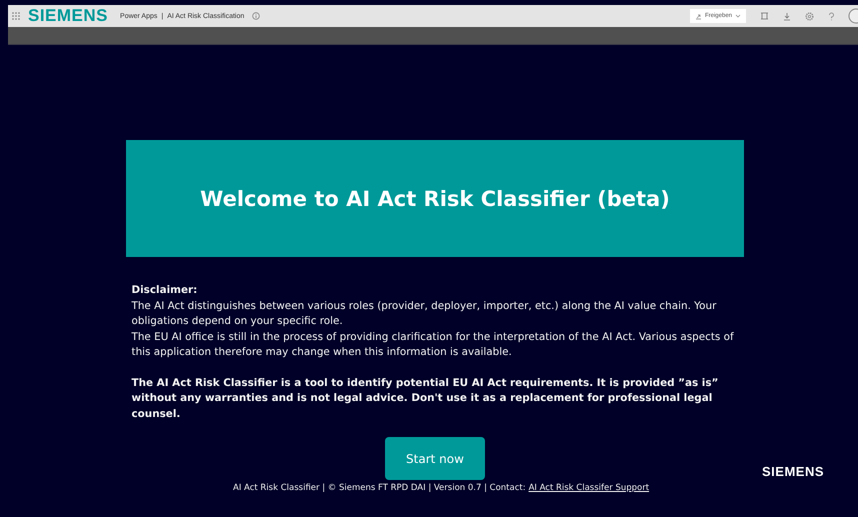  What do you see at coordinates (698, 16) in the screenshot?
I see `share-icon` at bounding box center [698, 16].